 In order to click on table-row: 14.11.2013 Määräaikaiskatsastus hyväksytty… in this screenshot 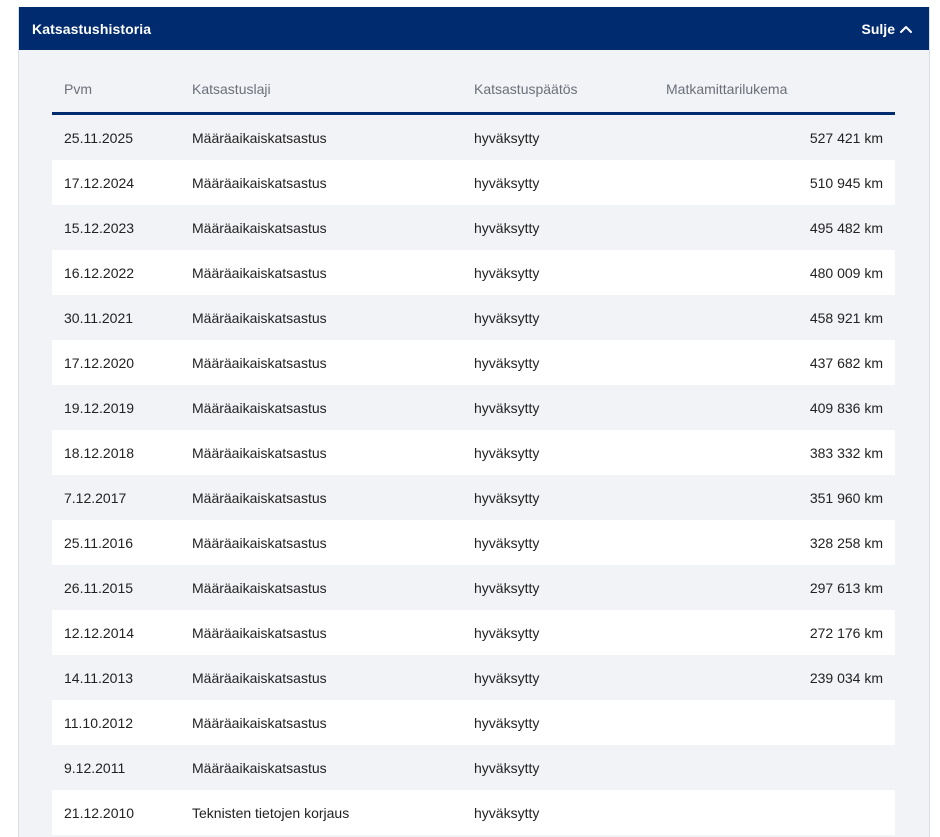, I will do `click(473, 677)`.